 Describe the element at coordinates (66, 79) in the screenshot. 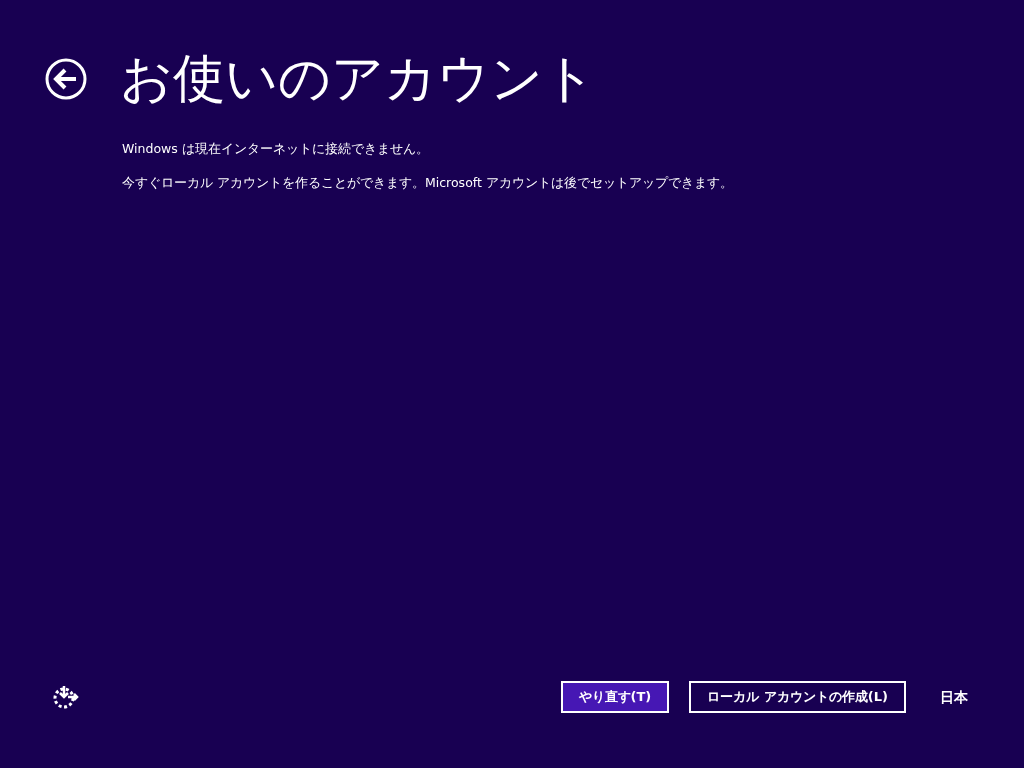

I see `back-icon` at that location.